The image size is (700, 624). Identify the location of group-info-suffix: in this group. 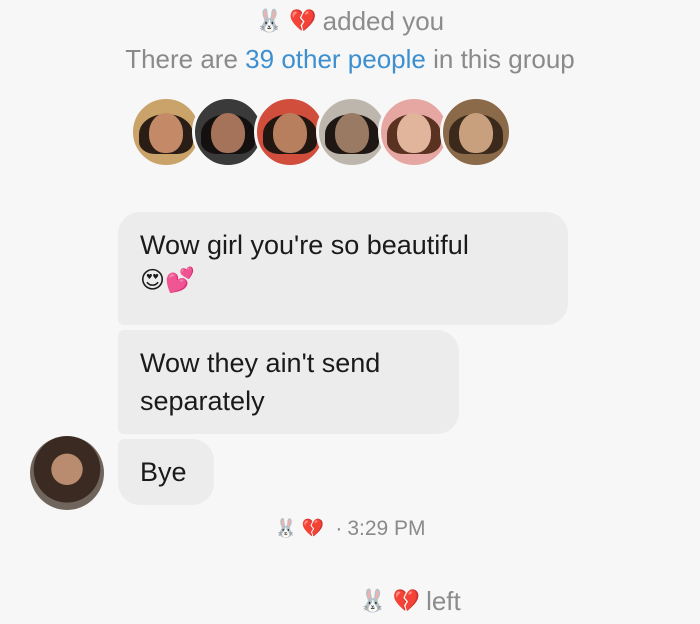
(504, 59).